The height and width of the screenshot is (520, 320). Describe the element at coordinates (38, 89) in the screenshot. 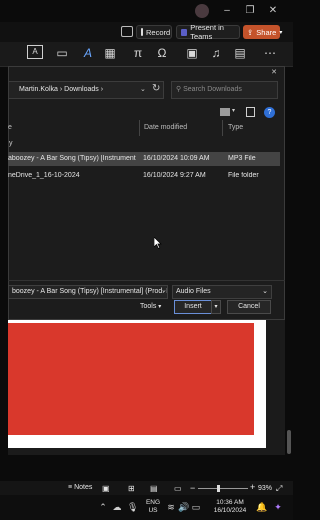

I see `breadcrumb-item: Martin.Kolka` at that location.